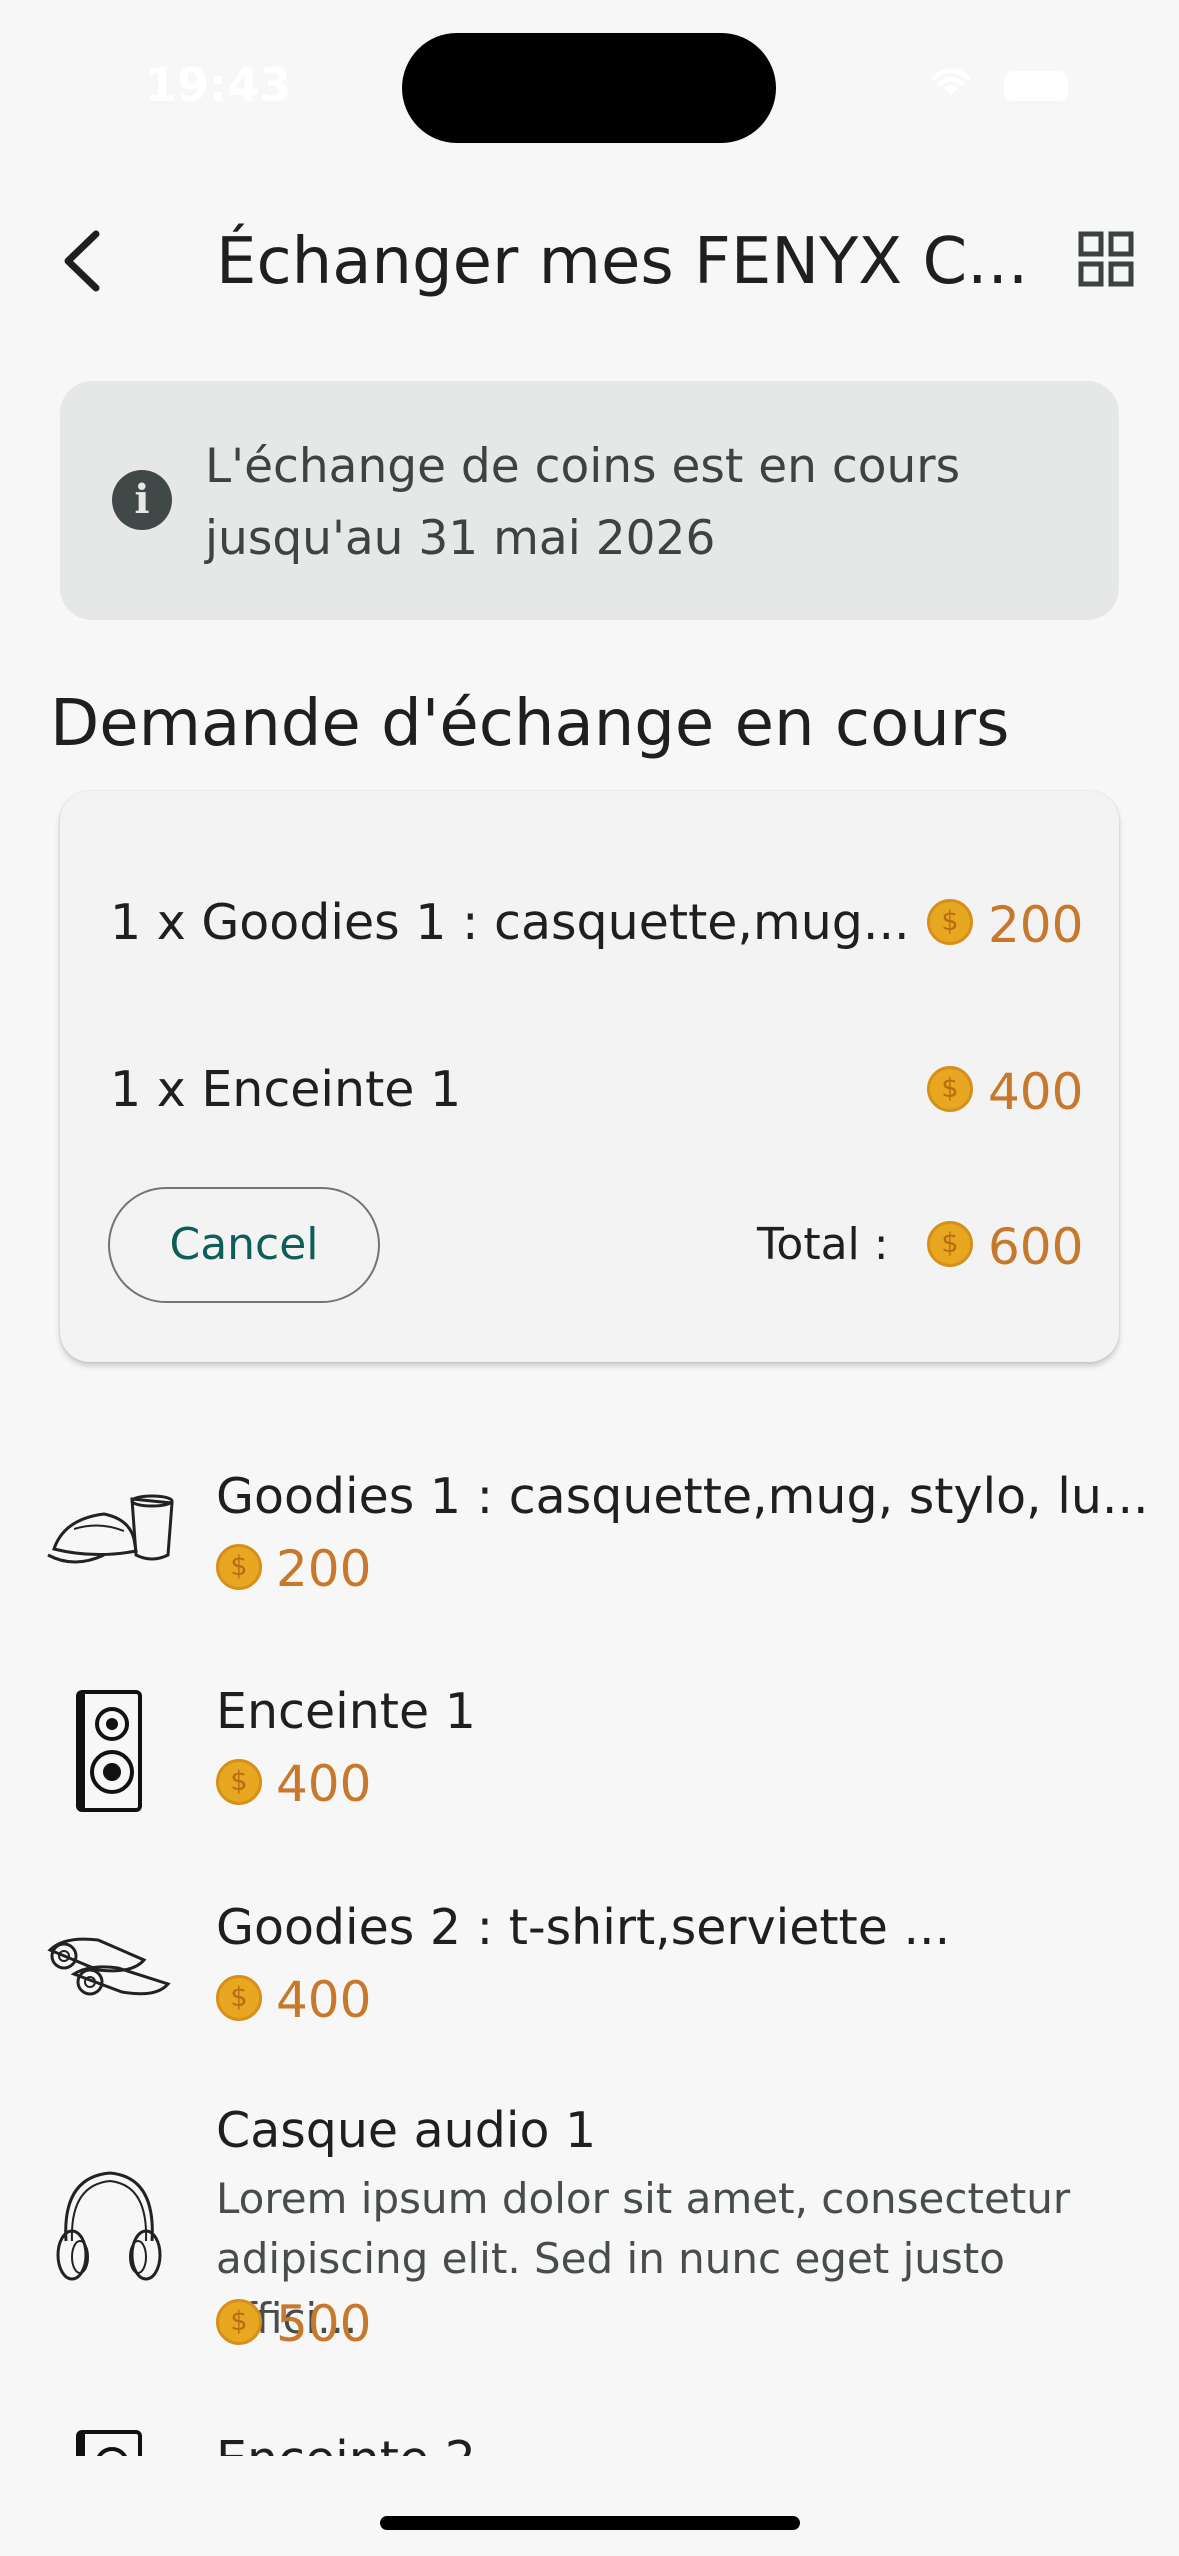 This screenshot has height=2556, width=1179. I want to click on total-value: 600, so click(1036, 1247).